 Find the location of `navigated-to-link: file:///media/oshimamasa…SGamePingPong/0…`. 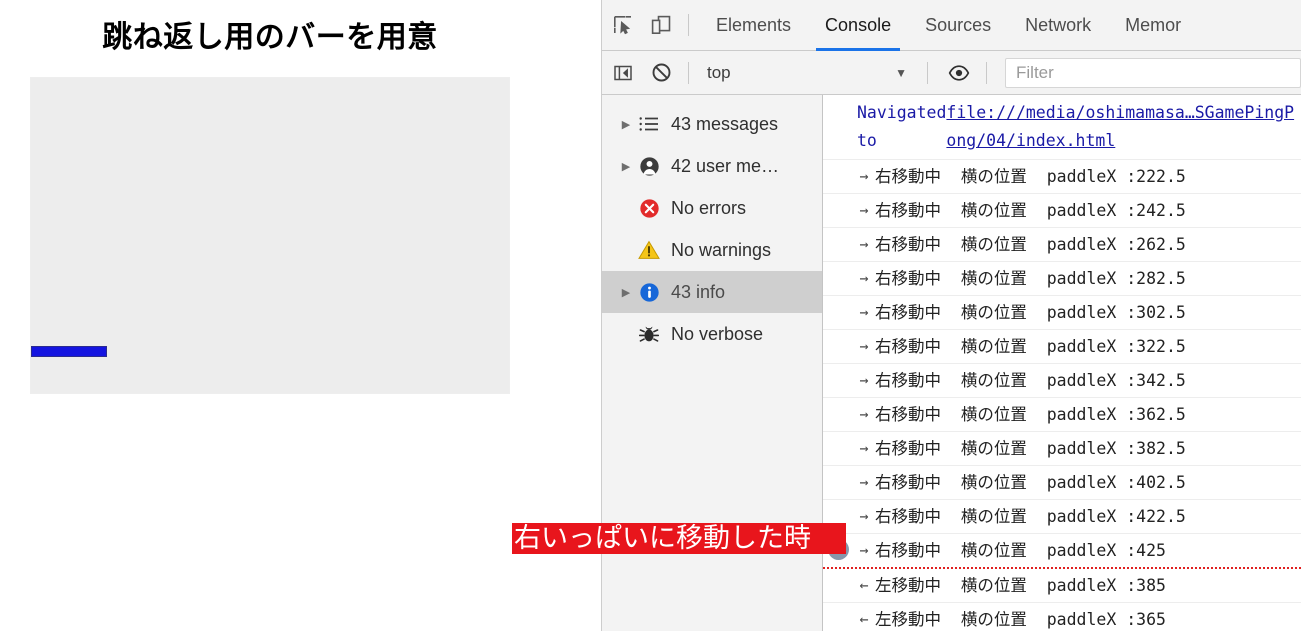

navigated-to-link: file:///media/oshimamasa…SGamePingPong/0… is located at coordinates (1123, 127).